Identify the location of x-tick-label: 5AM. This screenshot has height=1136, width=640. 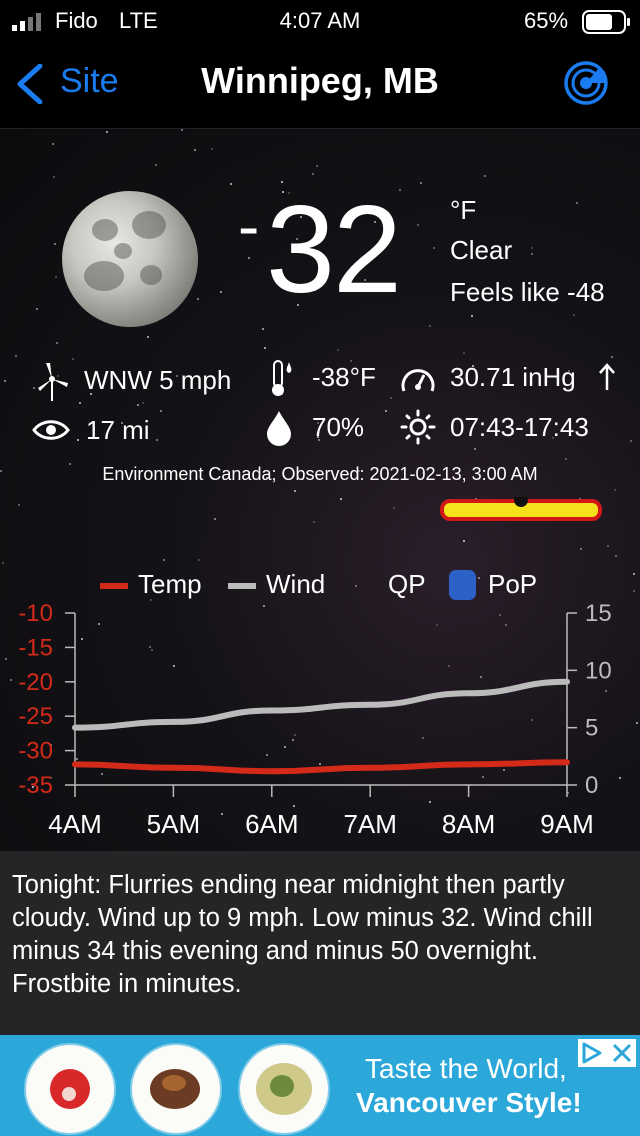
(173, 824).